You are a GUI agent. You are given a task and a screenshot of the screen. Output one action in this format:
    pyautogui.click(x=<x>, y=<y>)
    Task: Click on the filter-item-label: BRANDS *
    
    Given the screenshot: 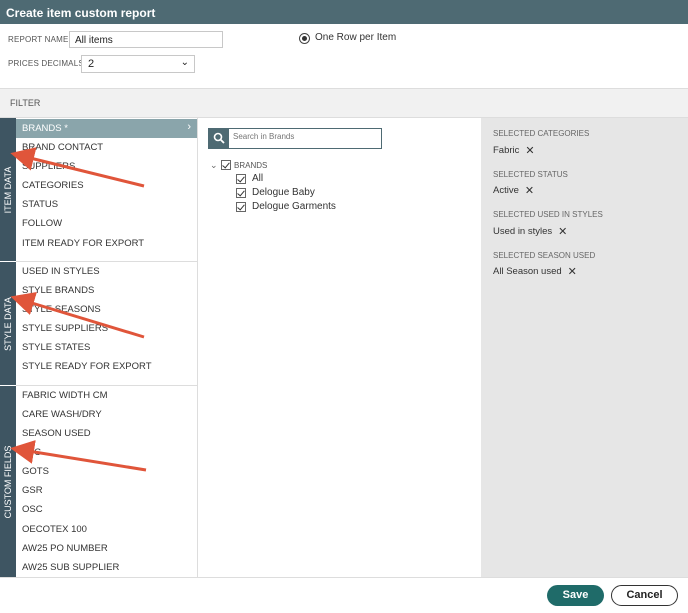 What is the action you would take?
    pyautogui.click(x=45, y=128)
    